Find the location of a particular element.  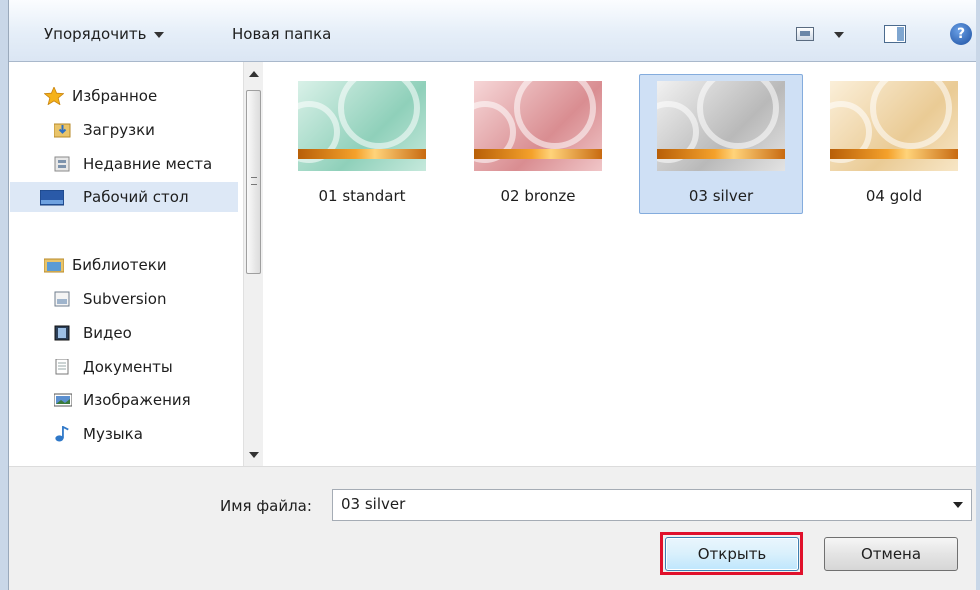

nav-favorites-label: Избранное is located at coordinates (115, 96).